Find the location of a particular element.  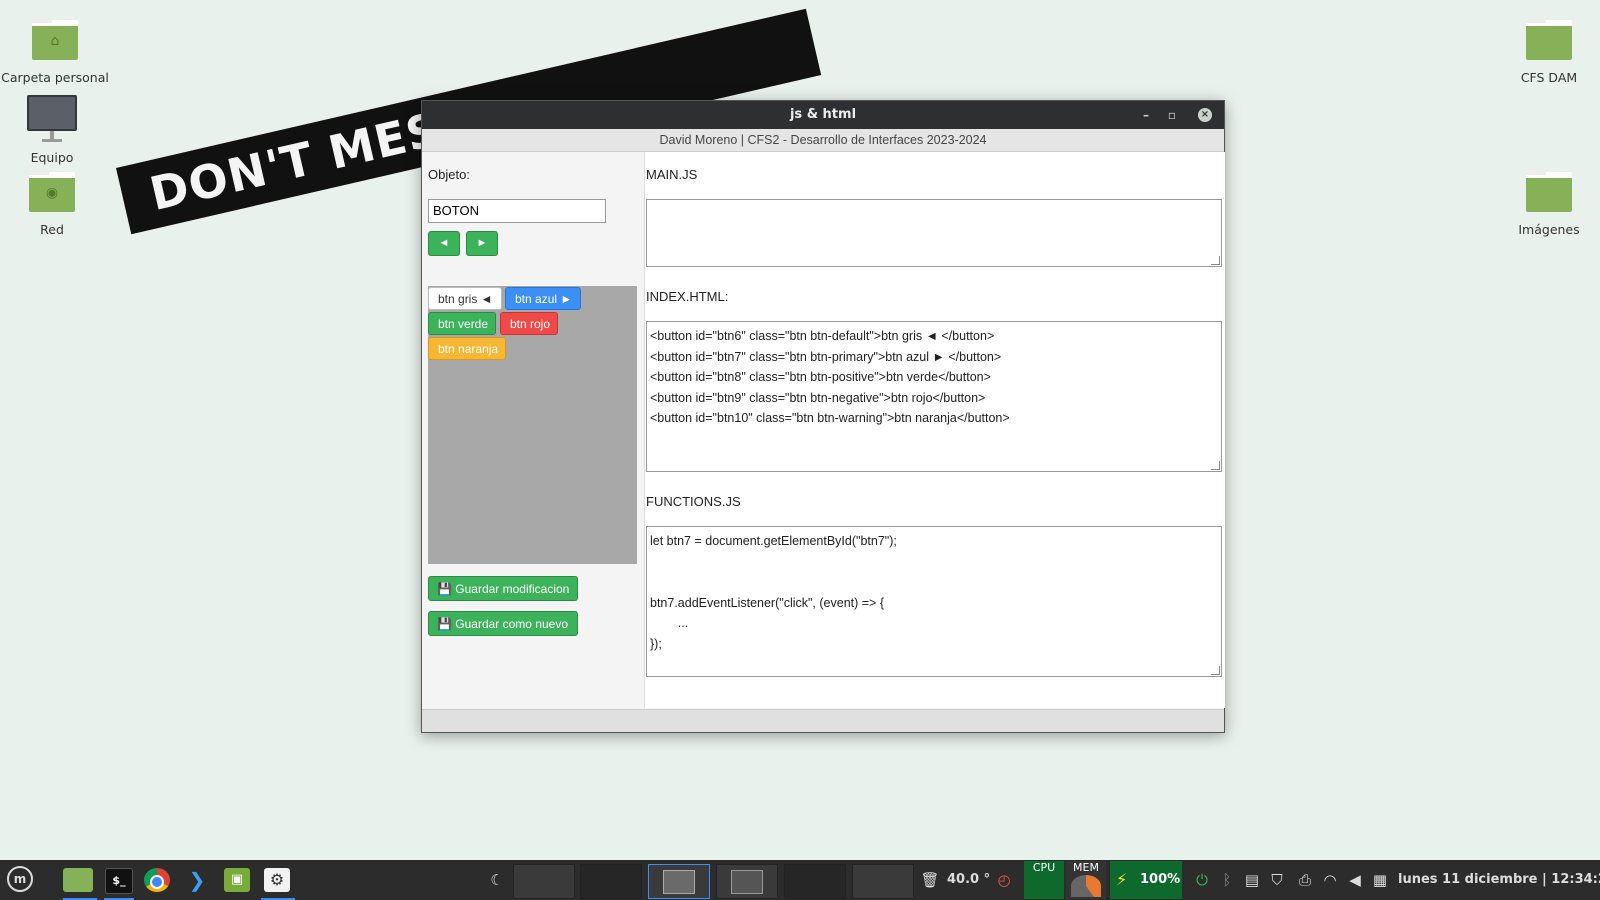

power-icon: ⏻ is located at coordinates (1202, 880).